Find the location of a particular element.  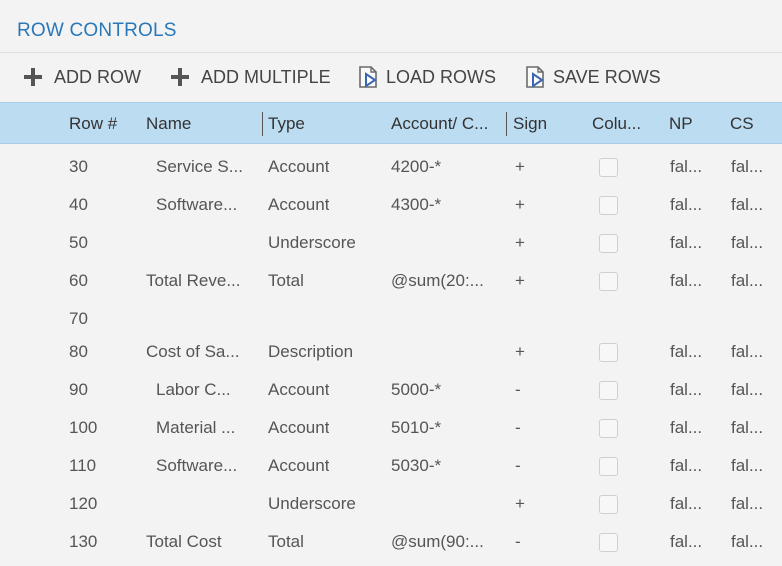

cell-row-num: 120 is located at coordinates (83, 503).